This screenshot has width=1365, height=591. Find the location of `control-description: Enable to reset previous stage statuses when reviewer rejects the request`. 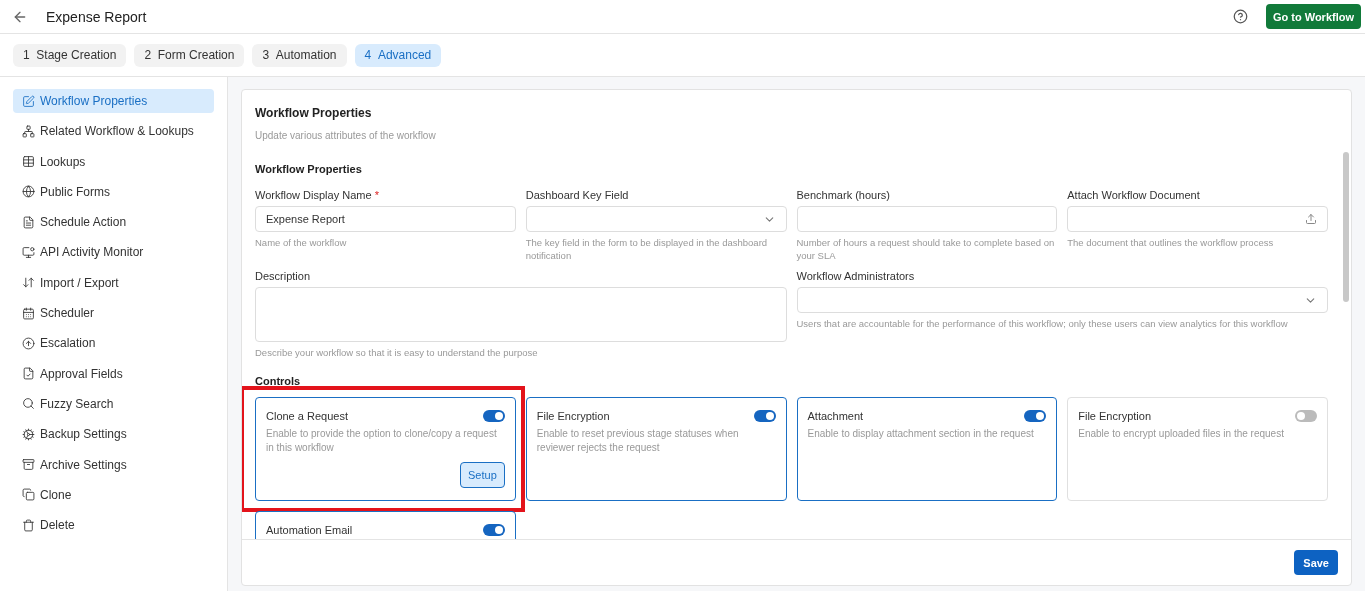

control-description: Enable to reset previous stage statuses when reviewer rejects the request is located at coordinates (638, 441).